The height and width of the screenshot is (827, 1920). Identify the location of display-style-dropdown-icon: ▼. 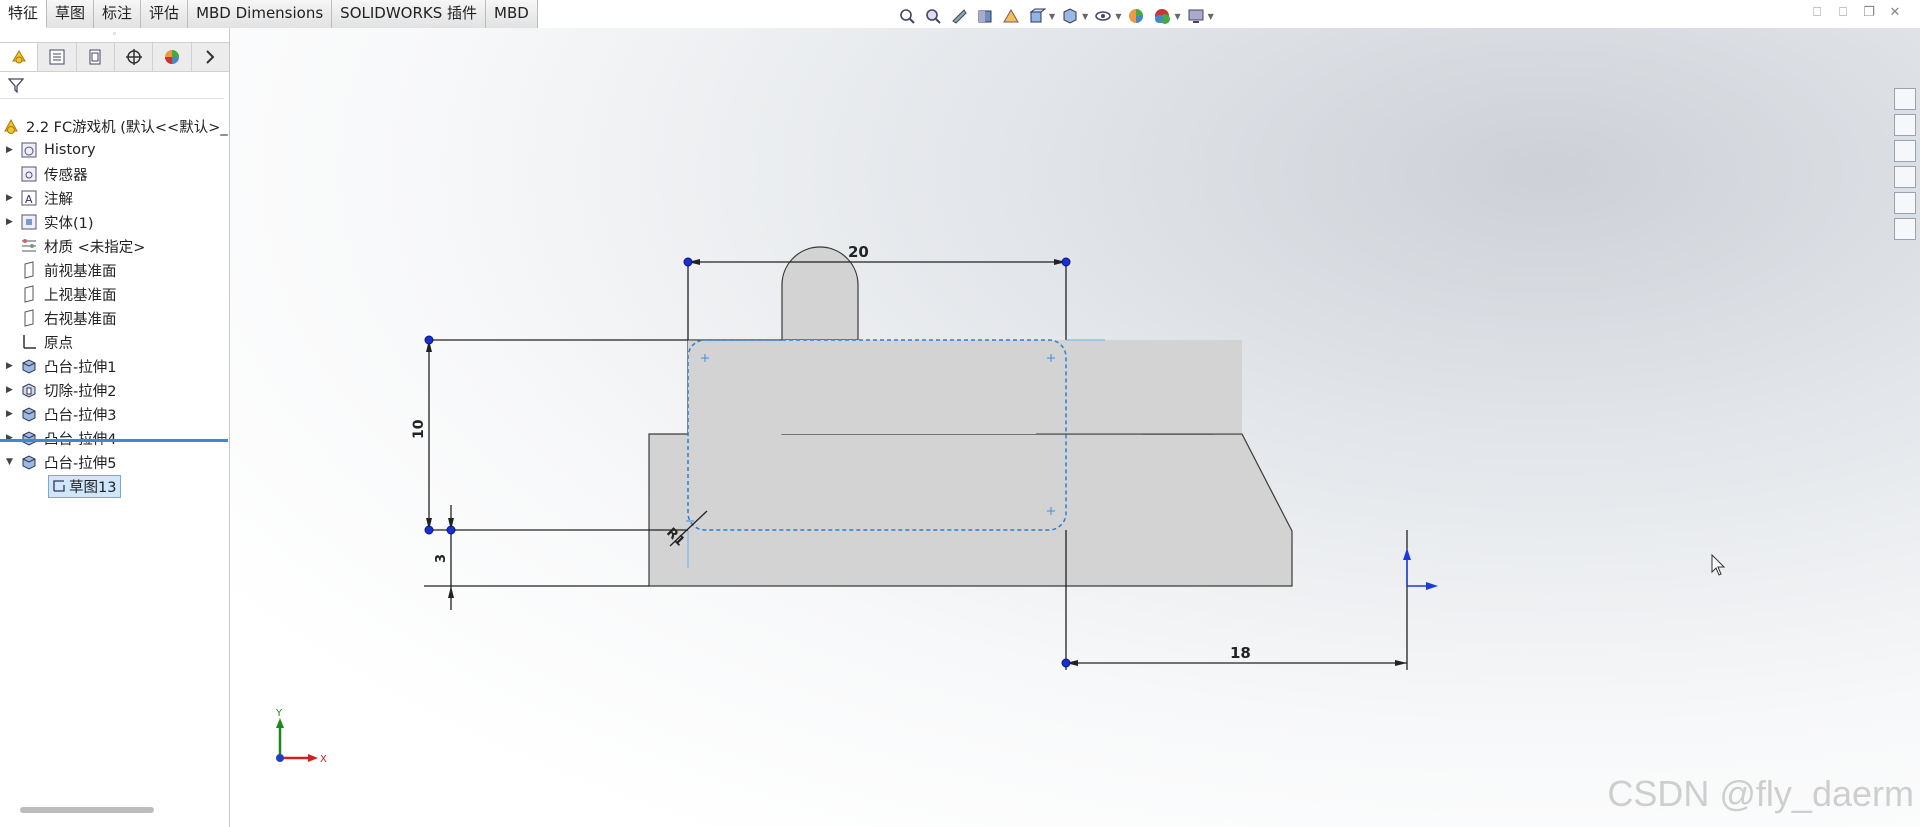
(1085, 16).